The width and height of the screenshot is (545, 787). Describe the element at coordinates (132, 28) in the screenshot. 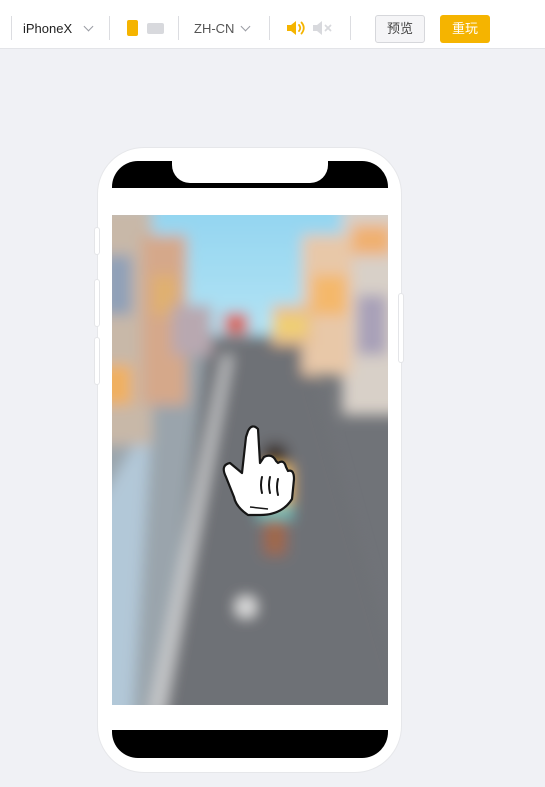

I see `portrait-orientation-button` at that location.